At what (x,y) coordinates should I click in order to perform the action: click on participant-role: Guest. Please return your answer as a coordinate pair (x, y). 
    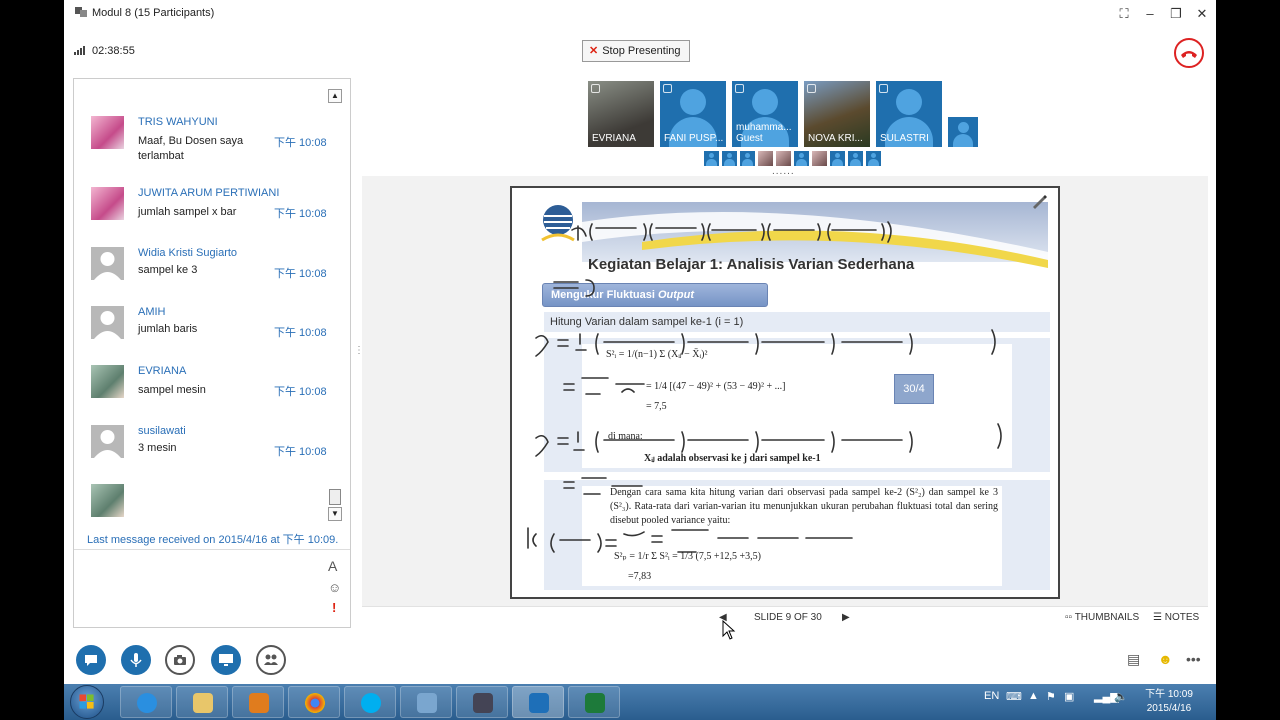
    Looking at the image, I should click on (749, 138).